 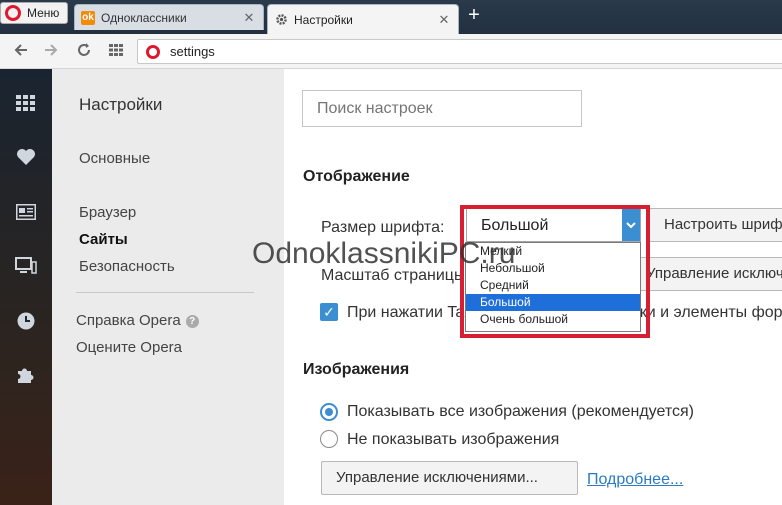 What do you see at coordinates (51, 51) in the screenshot?
I see `forward-arrow-icon` at bounding box center [51, 51].